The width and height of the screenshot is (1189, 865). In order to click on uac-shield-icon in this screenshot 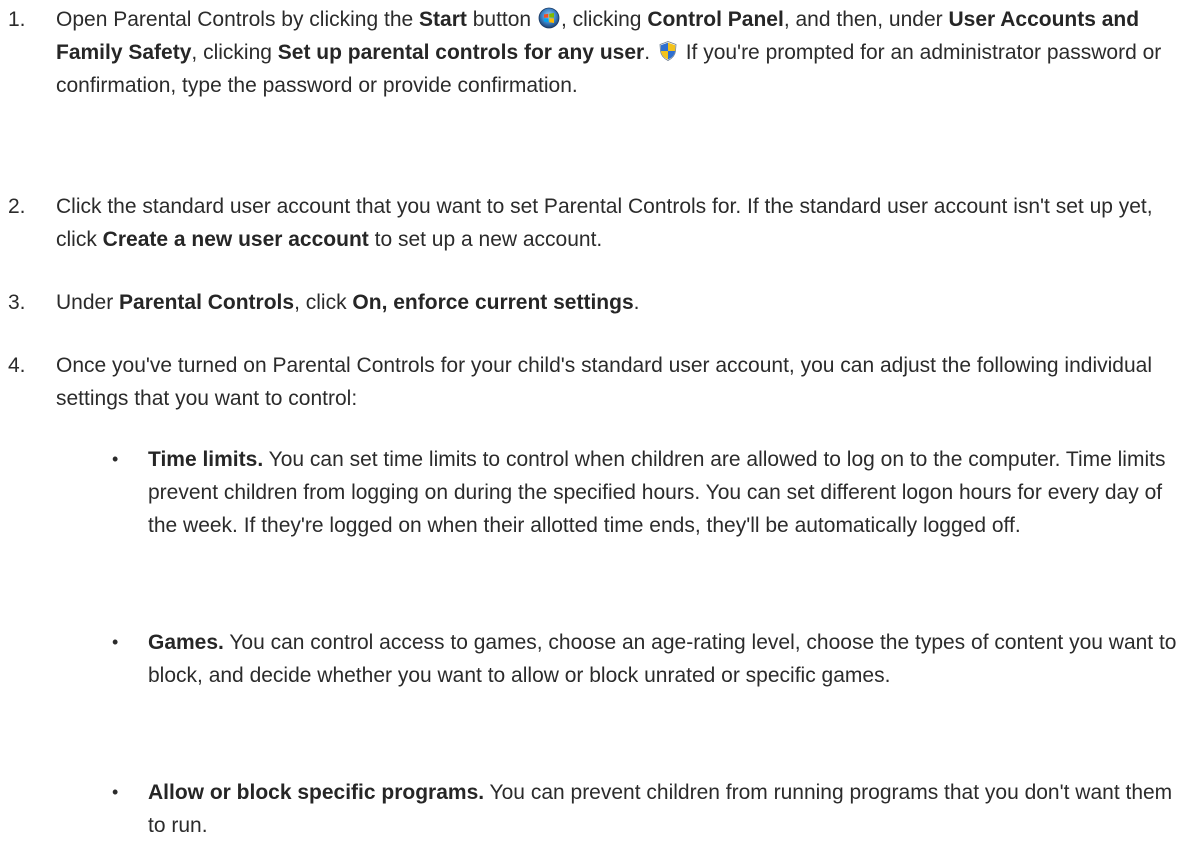, I will do `click(668, 50)`.